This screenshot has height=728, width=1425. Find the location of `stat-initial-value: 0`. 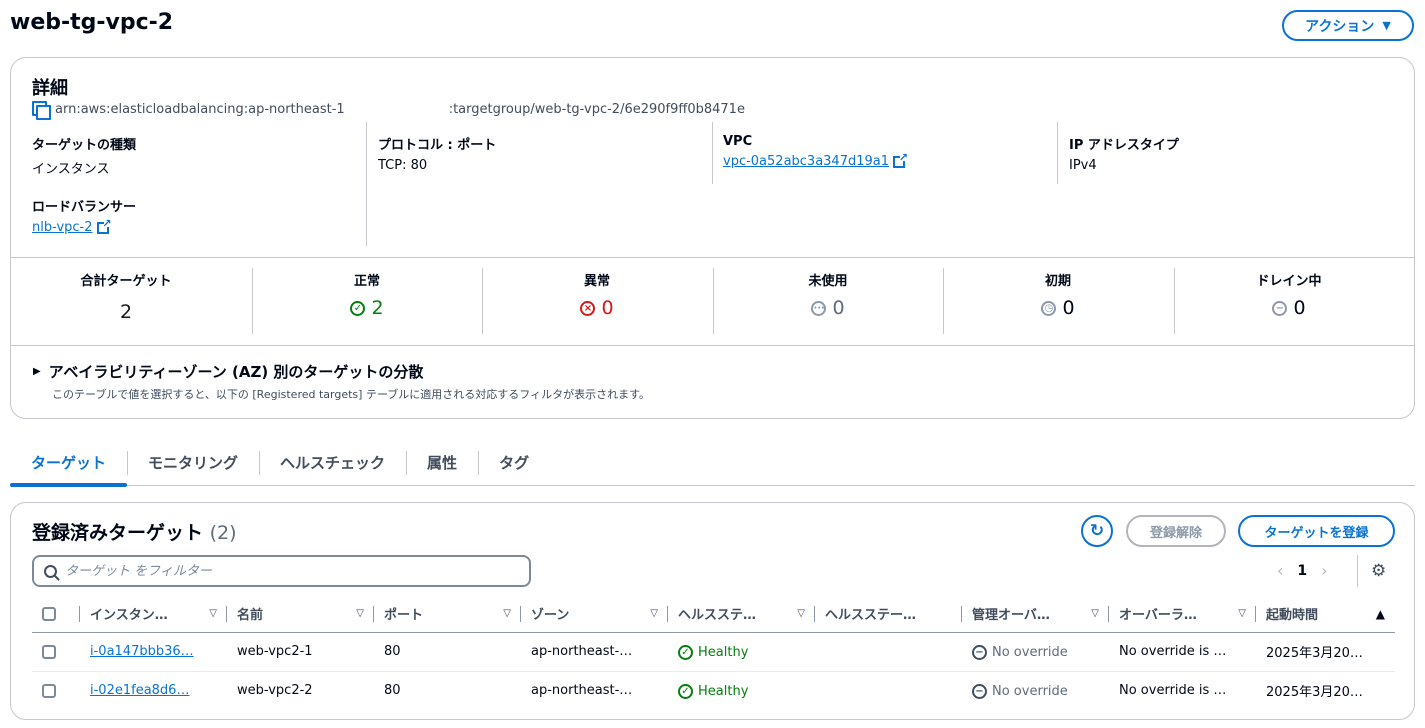

stat-initial-value: 0 is located at coordinates (1068, 308).